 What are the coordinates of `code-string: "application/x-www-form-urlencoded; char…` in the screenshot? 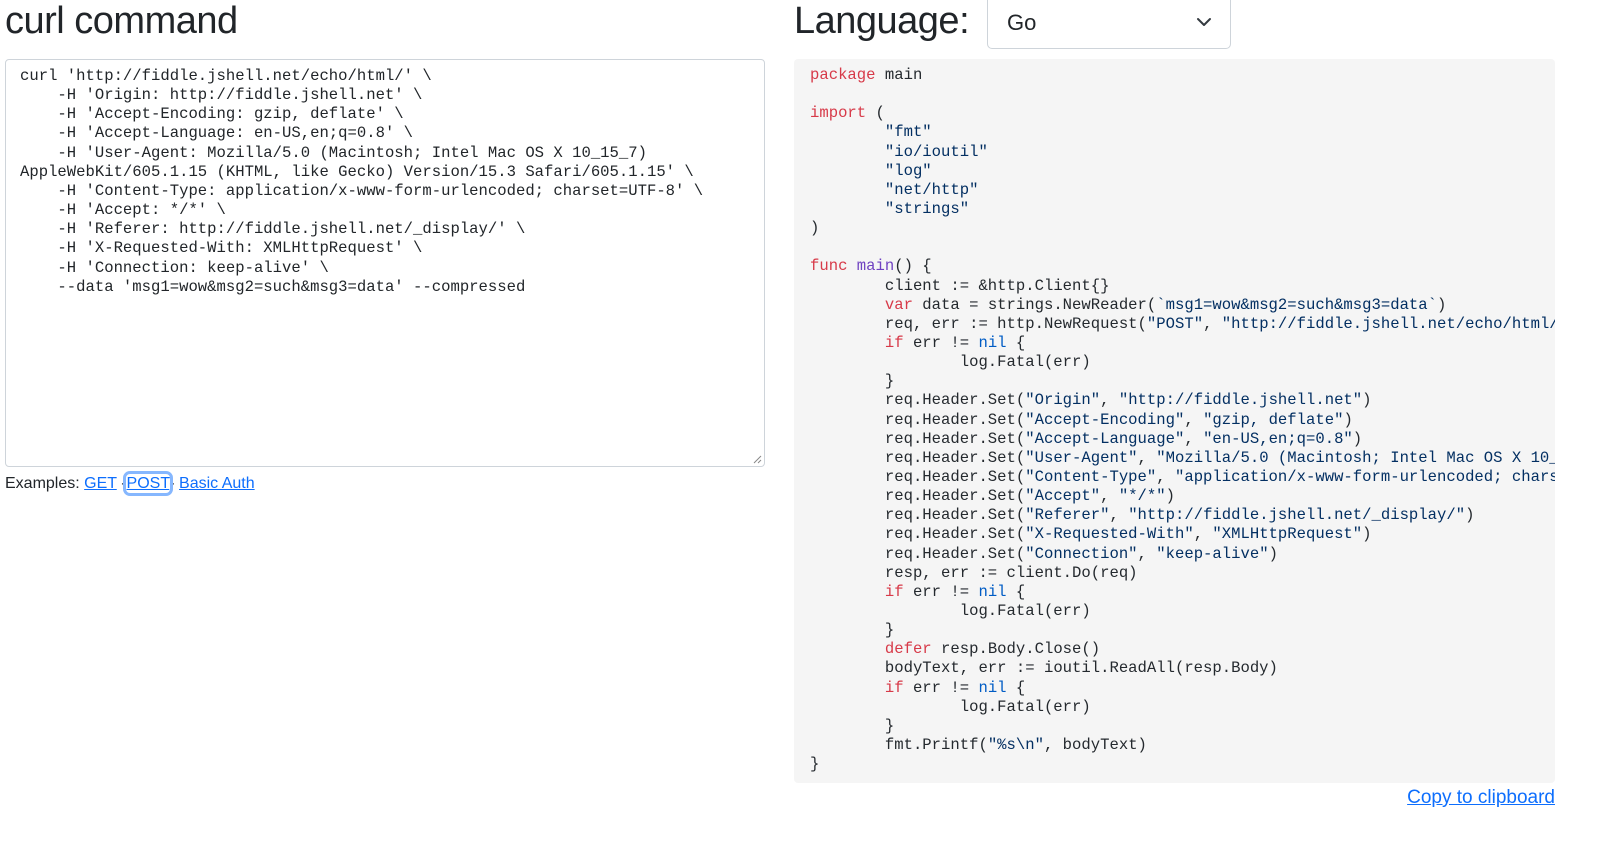 It's located at (1364, 476).